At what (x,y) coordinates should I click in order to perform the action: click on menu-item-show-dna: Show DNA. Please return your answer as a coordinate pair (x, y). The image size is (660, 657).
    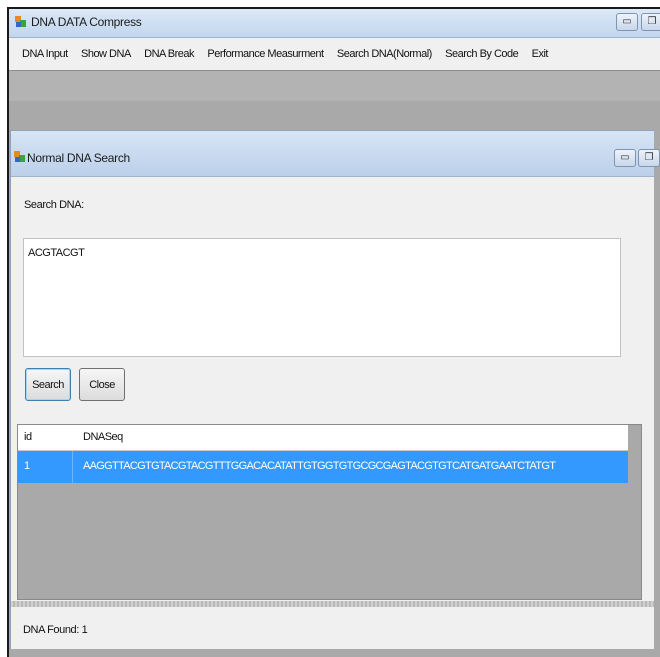
    Looking at the image, I should click on (106, 54).